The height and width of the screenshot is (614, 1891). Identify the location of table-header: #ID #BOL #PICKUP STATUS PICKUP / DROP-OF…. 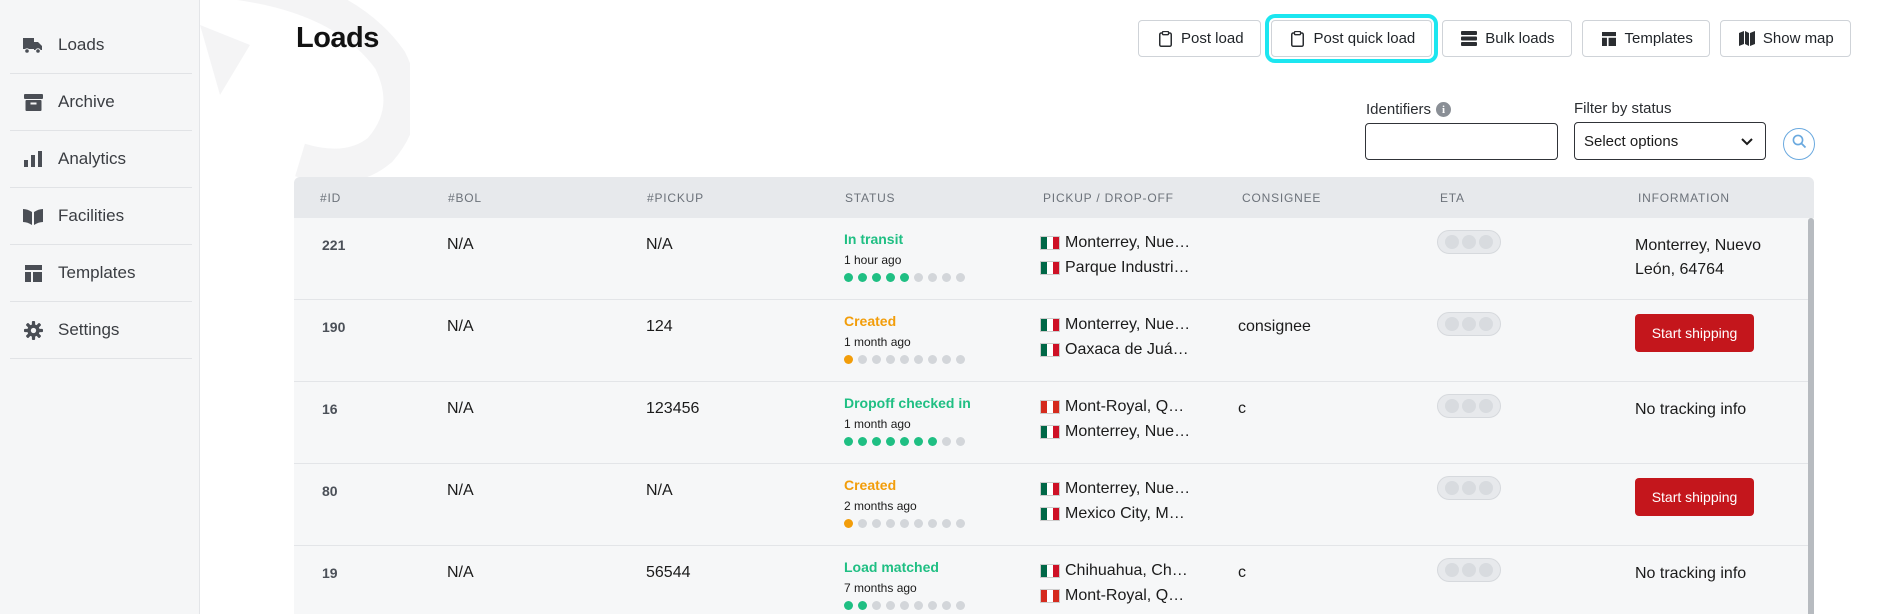
(1054, 197).